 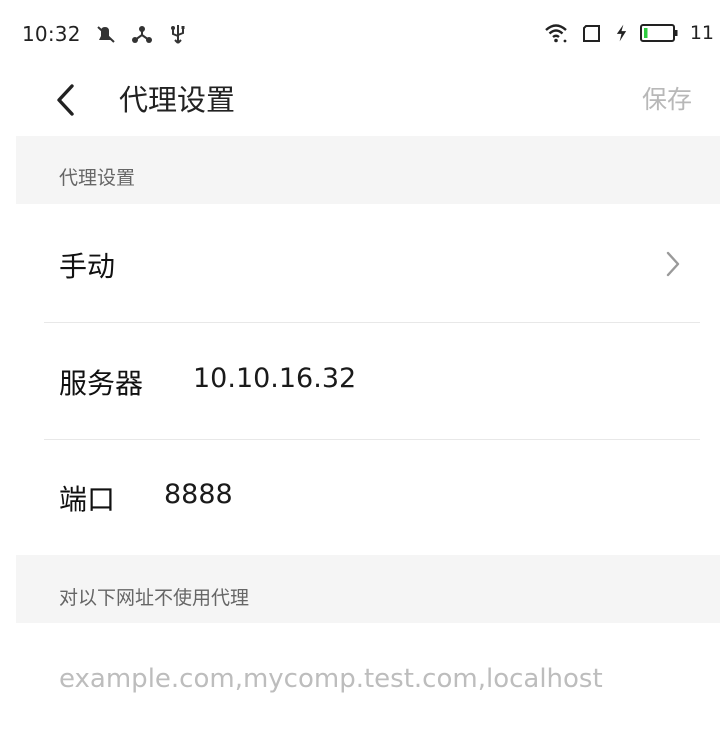 I want to click on section-header-bypass: 对以下网址不使用代理, so click(x=368, y=589).